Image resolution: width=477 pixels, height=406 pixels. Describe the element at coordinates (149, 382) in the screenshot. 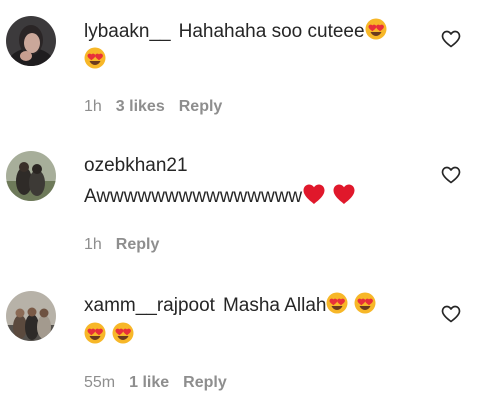

I see `like-count: 1 like` at that location.